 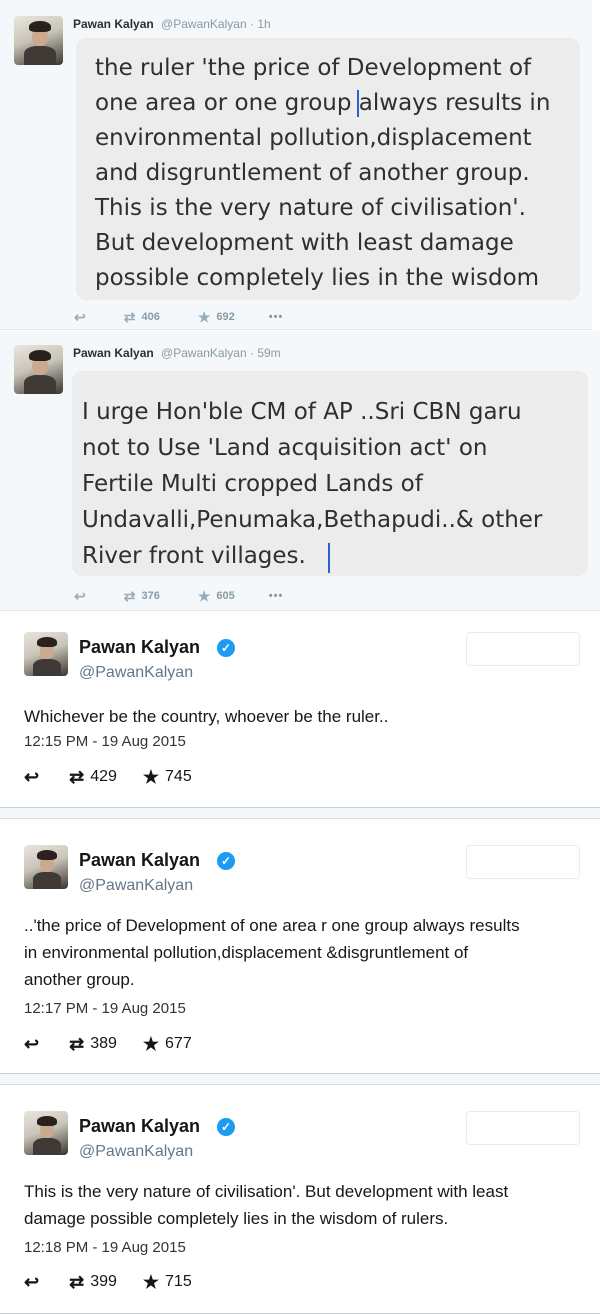 I want to click on favorite-count: 605, so click(x=225, y=596).